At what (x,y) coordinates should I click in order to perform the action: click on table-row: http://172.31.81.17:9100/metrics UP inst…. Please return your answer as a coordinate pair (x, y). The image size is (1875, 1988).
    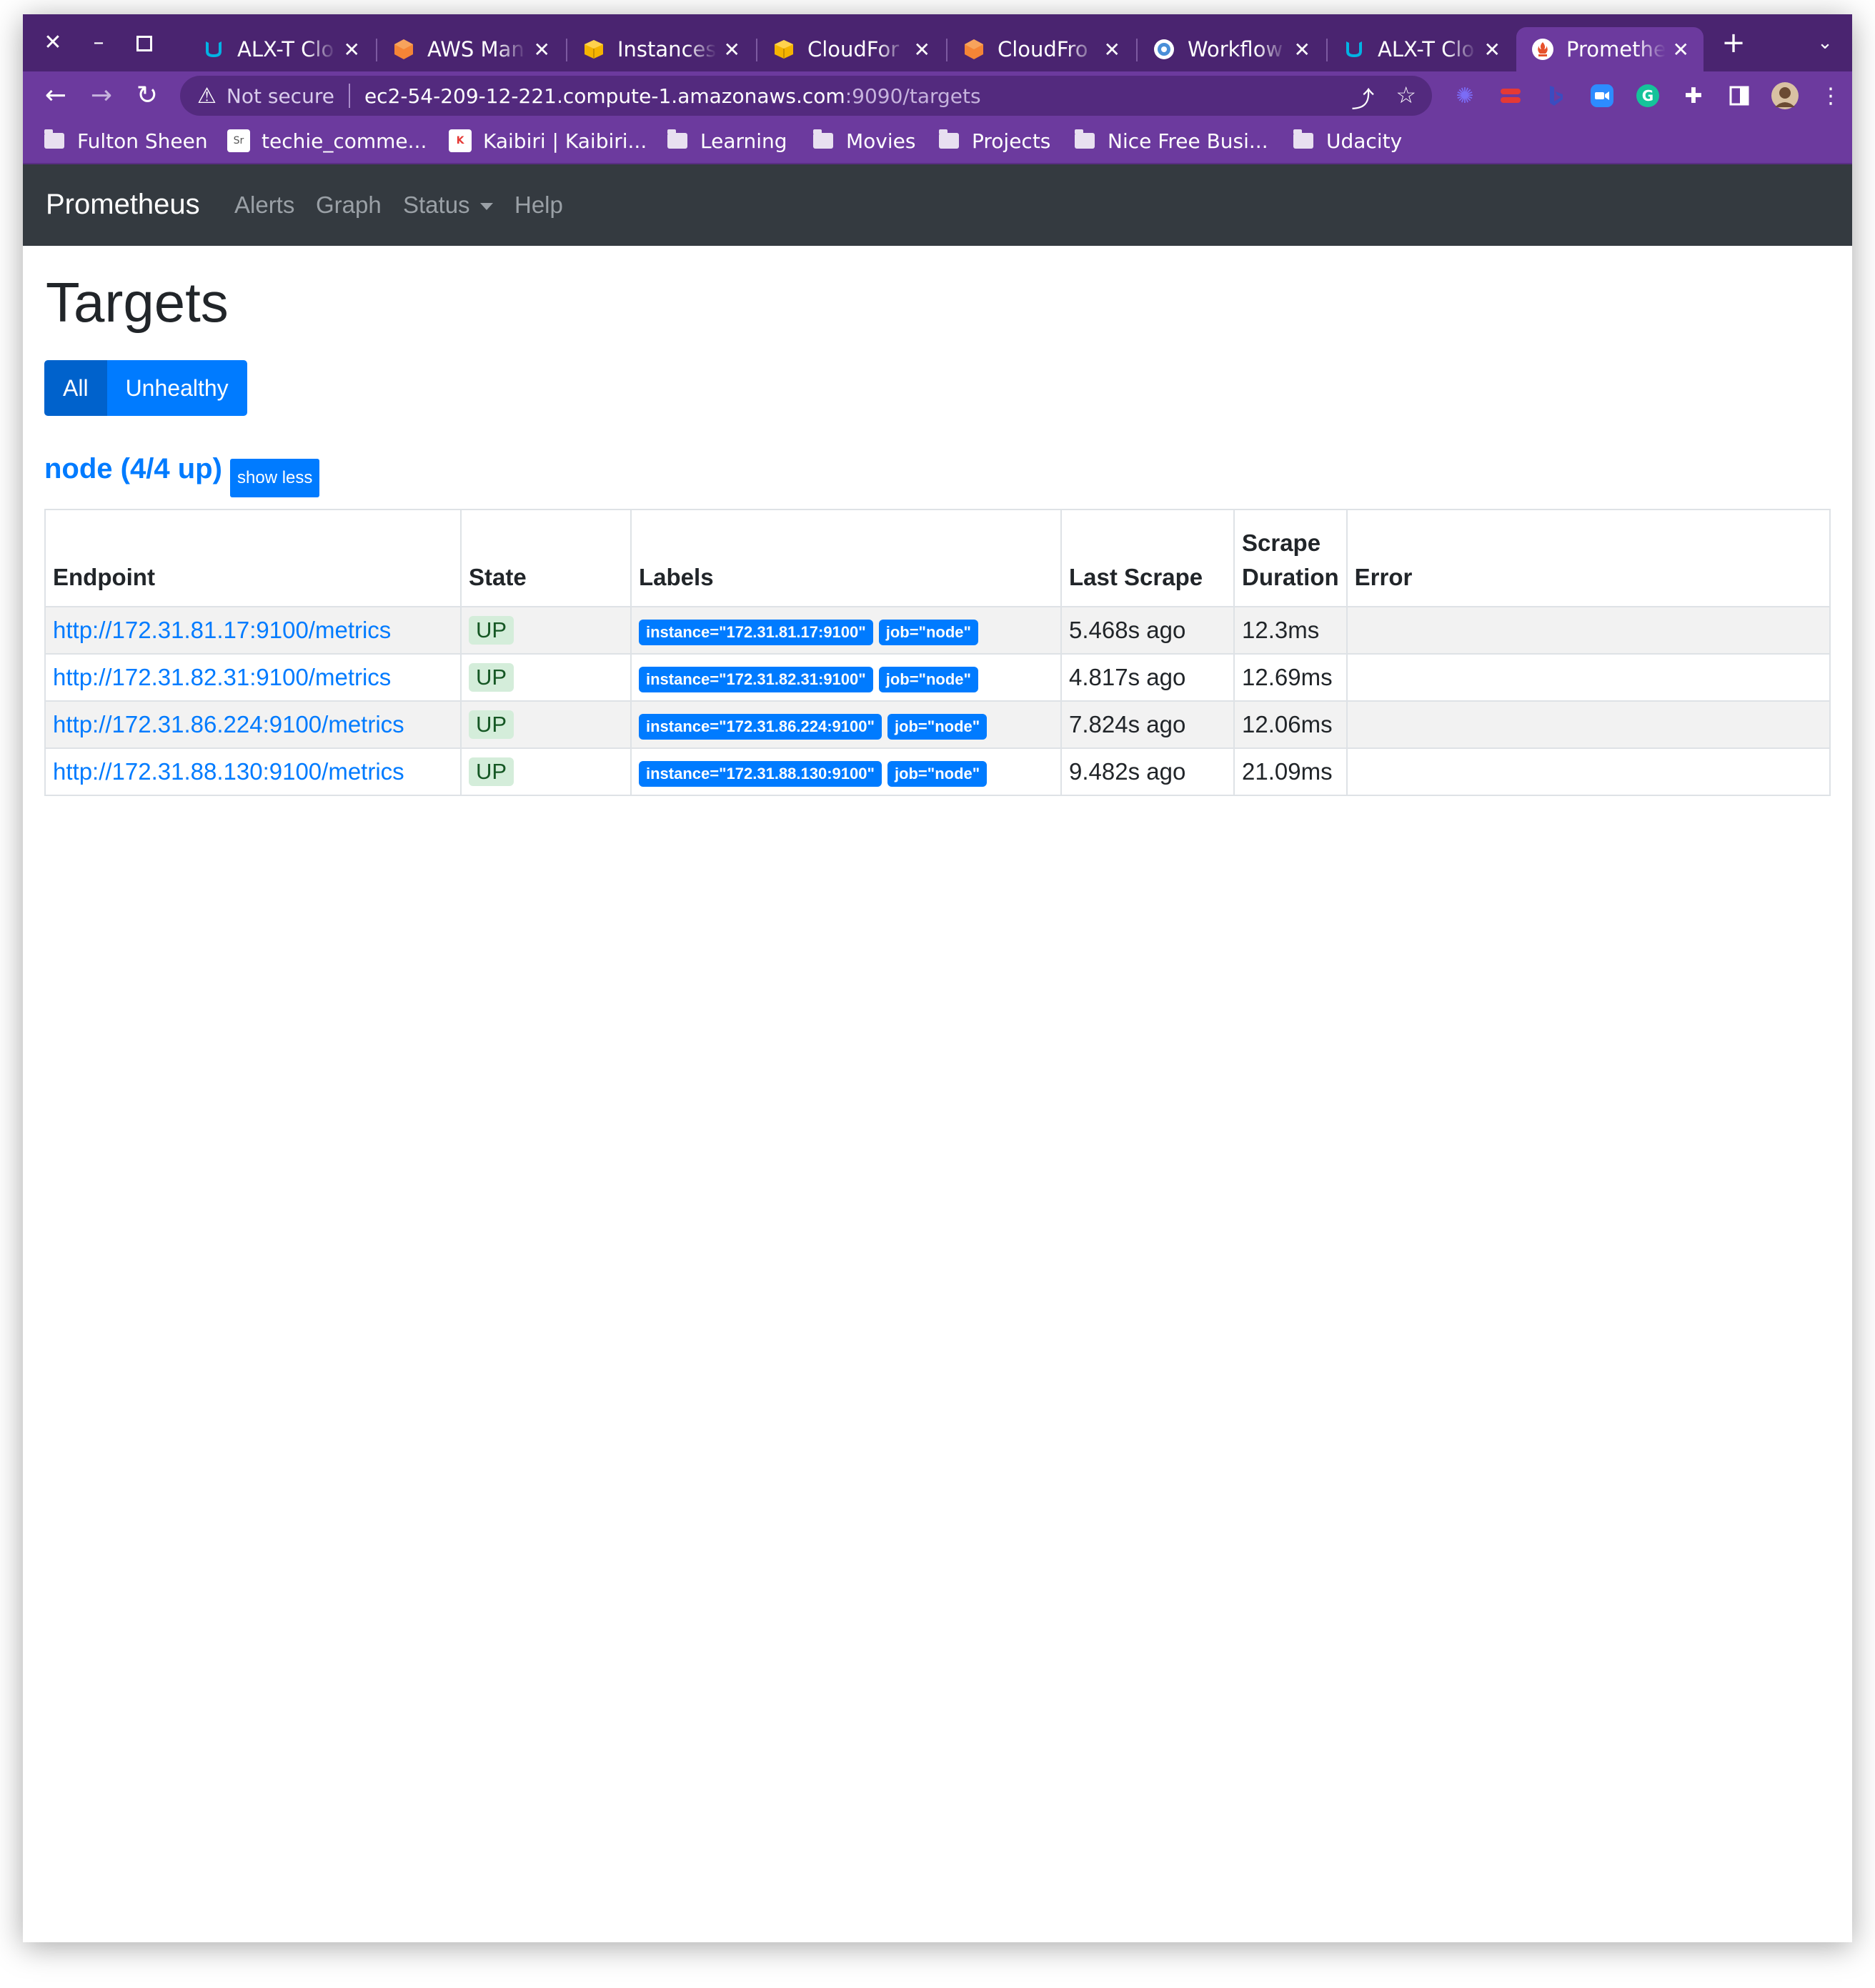
    Looking at the image, I should click on (937, 630).